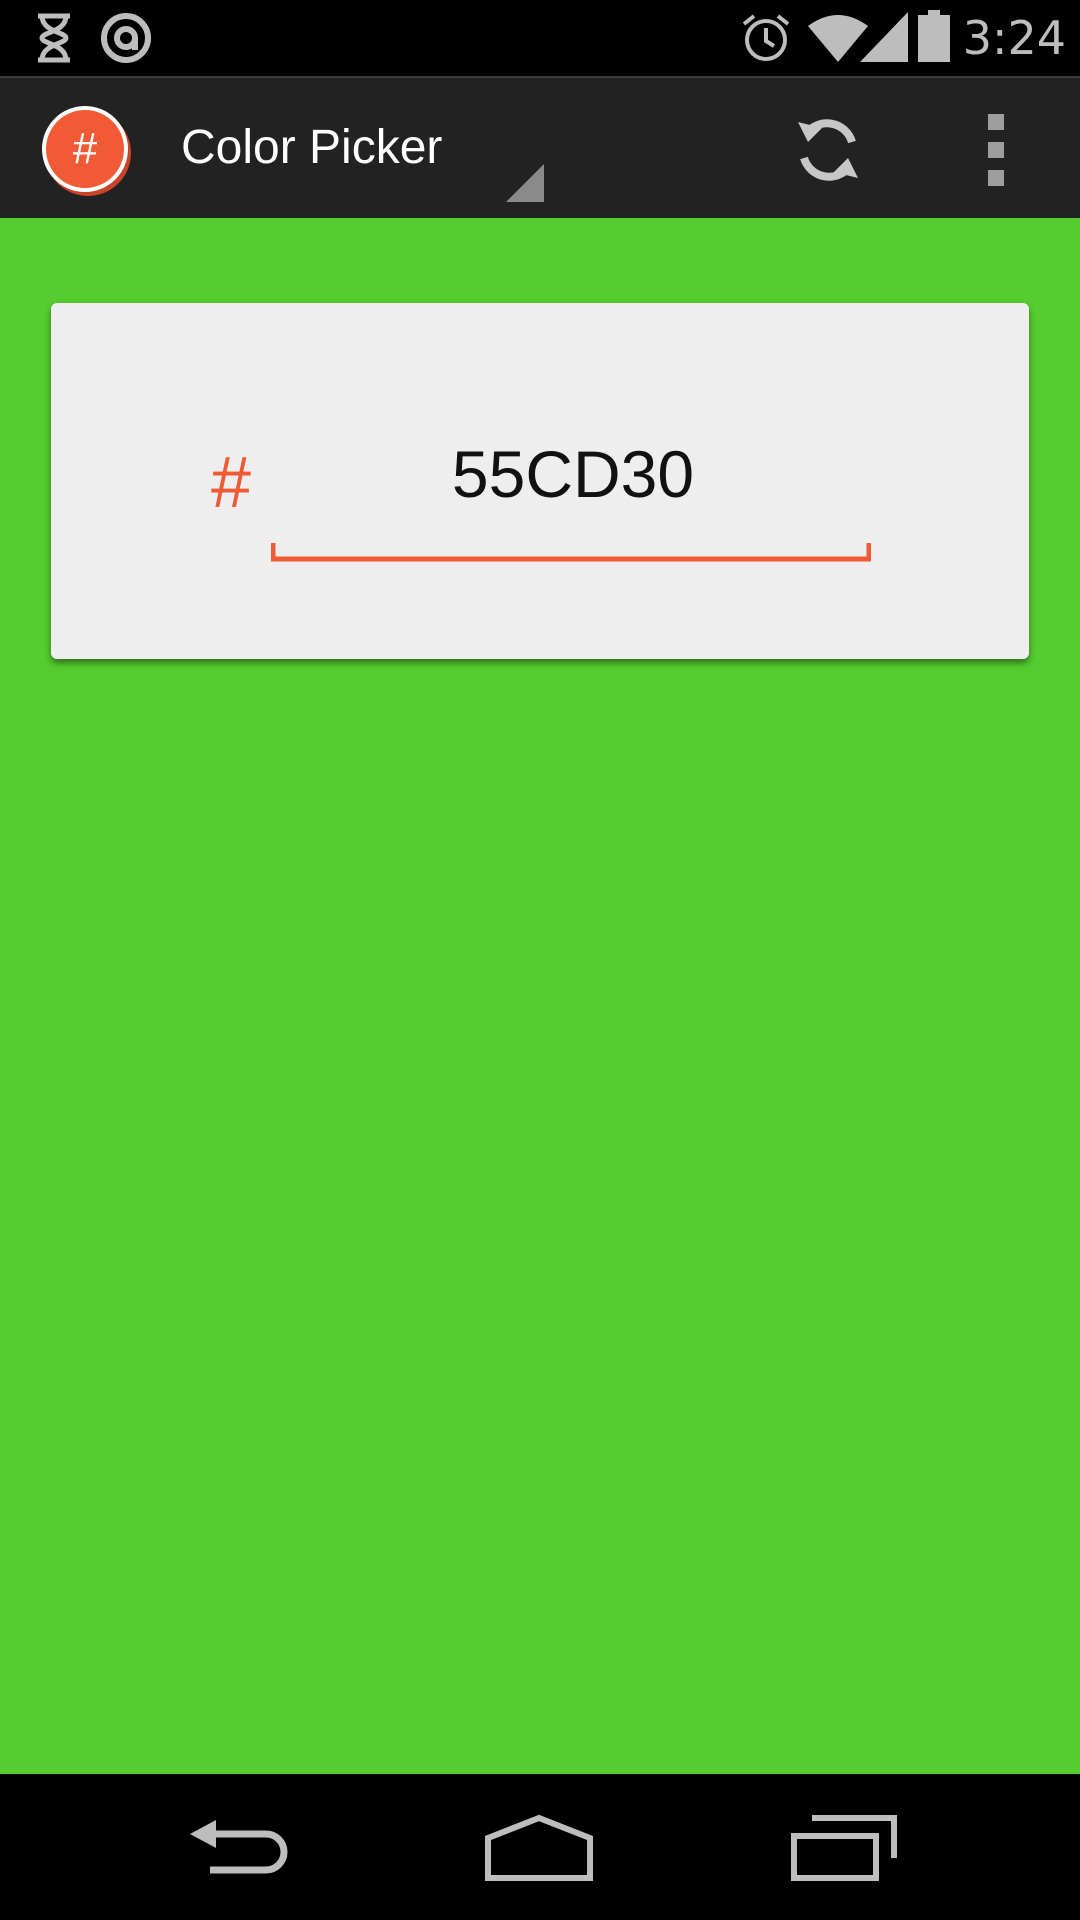  I want to click on refresh-icon, so click(828, 150).